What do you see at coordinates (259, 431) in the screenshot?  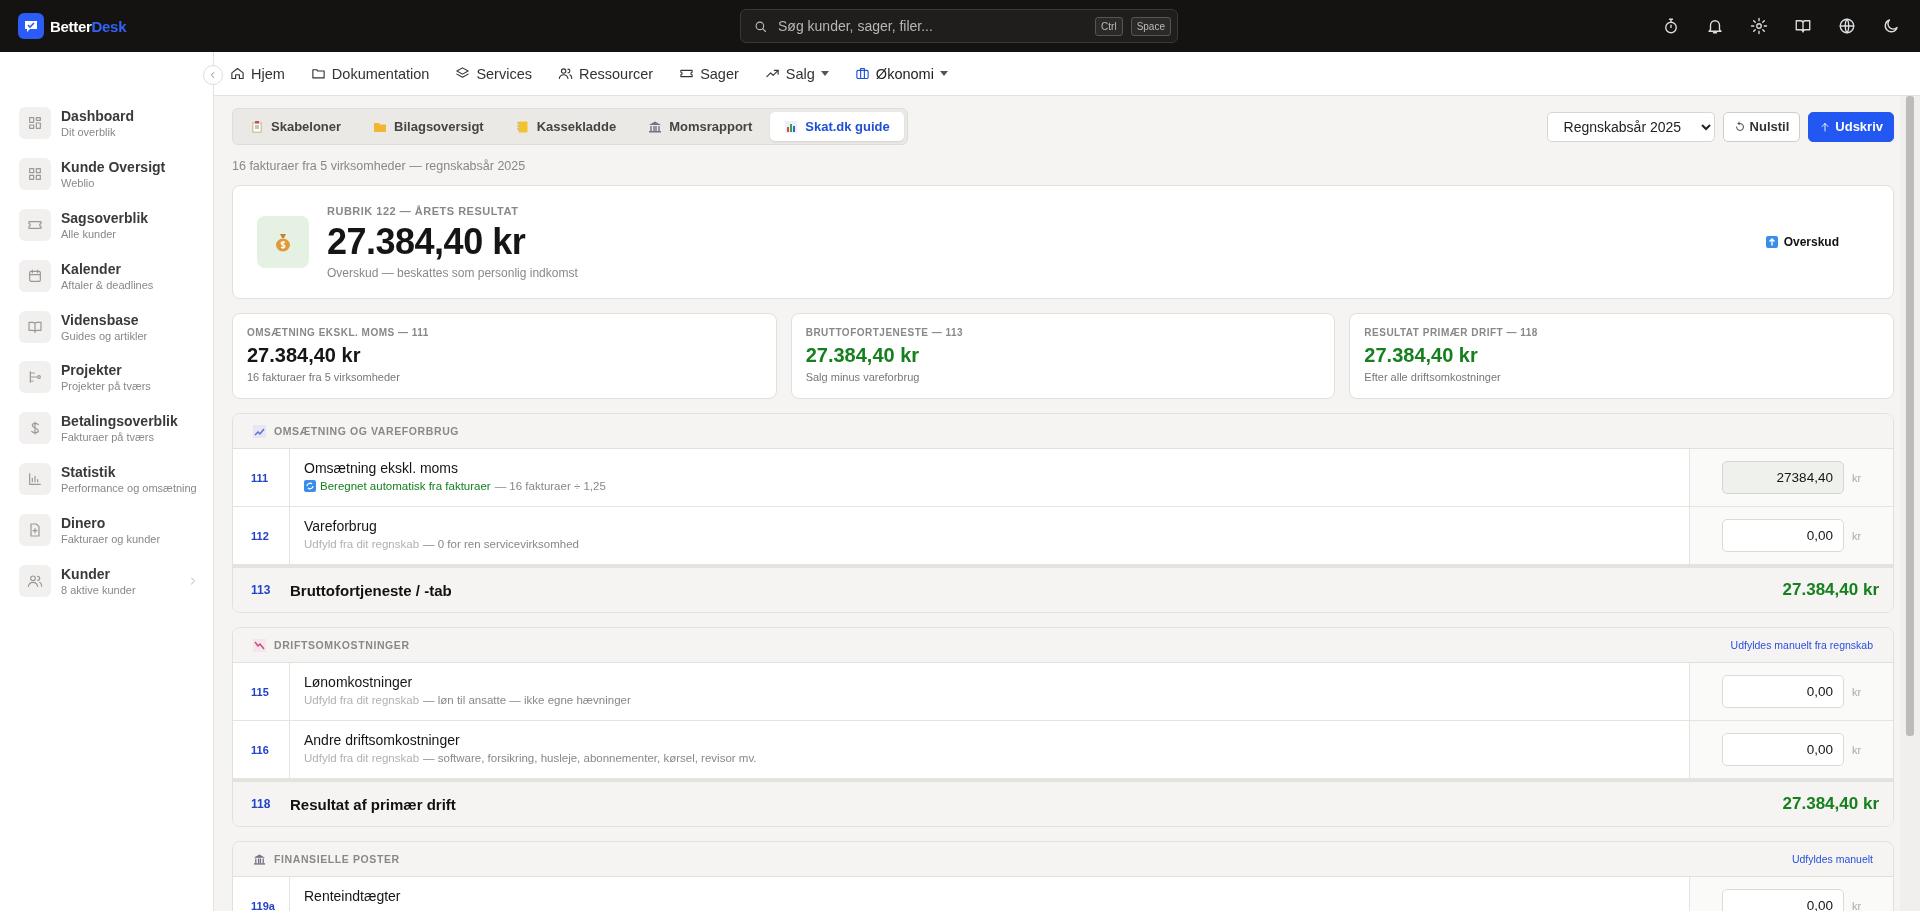 I see `chart-up-icon` at bounding box center [259, 431].